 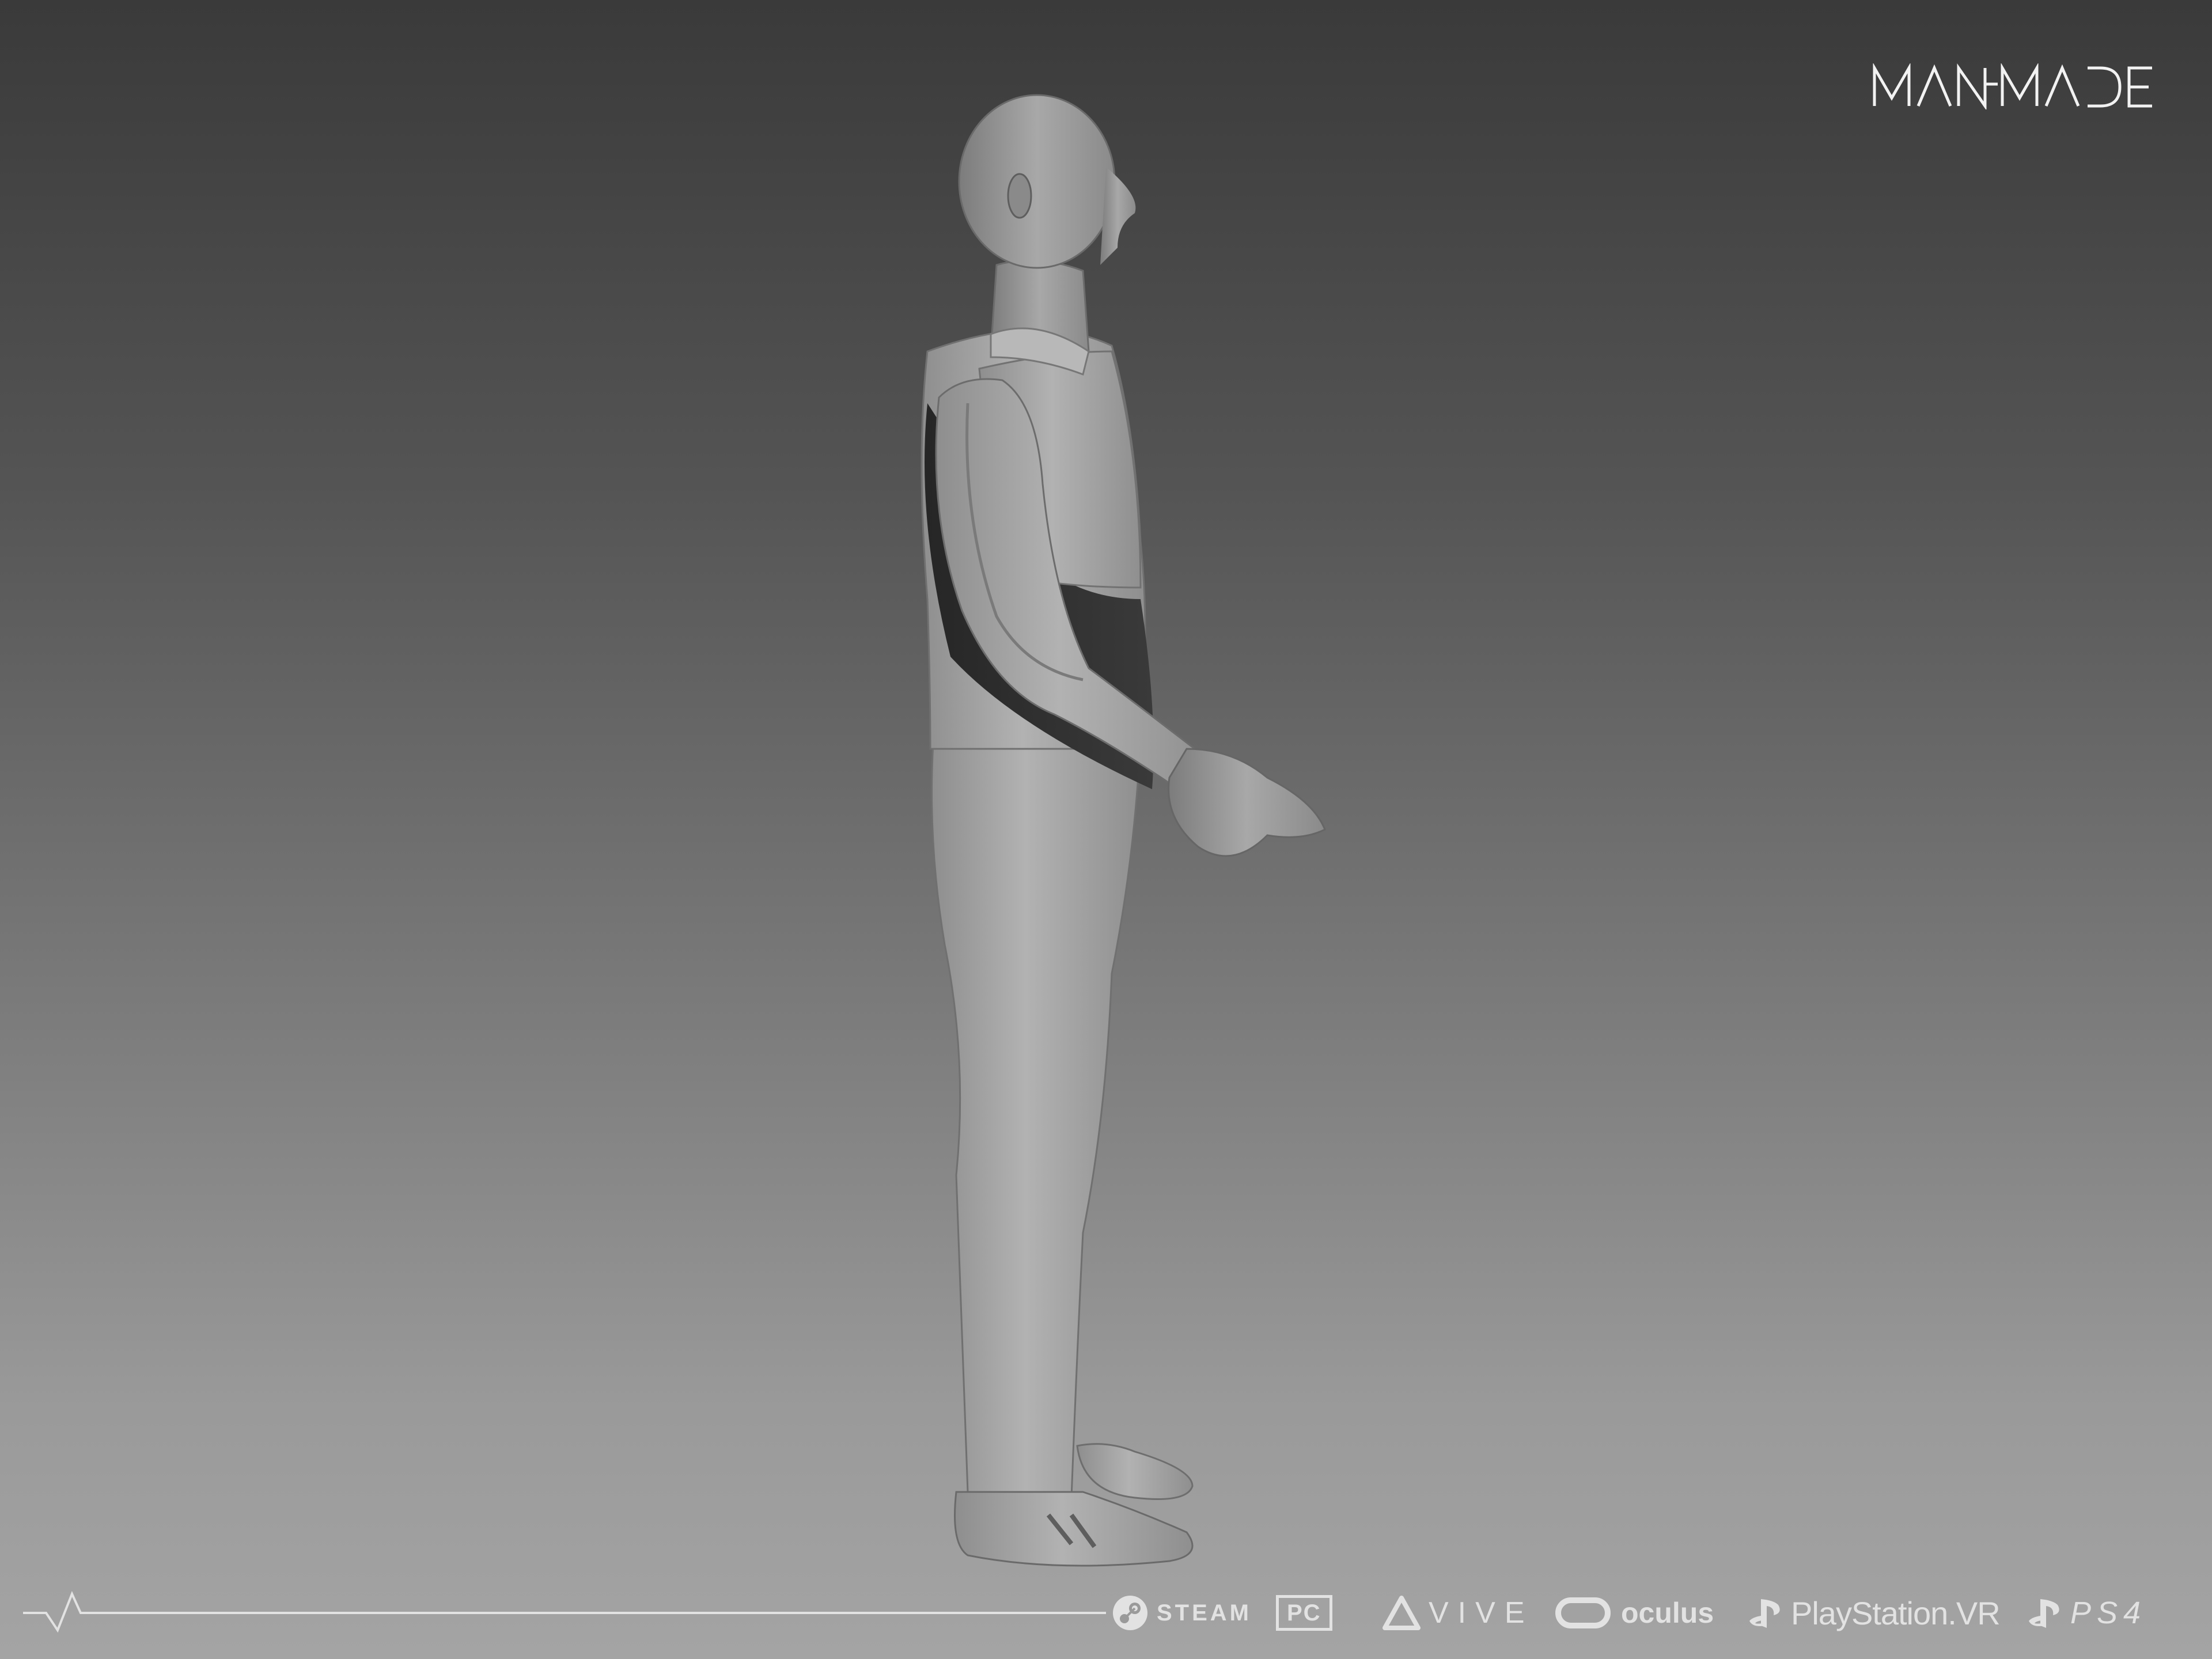 I want to click on manmade-logo, so click(x=2012, y=86).